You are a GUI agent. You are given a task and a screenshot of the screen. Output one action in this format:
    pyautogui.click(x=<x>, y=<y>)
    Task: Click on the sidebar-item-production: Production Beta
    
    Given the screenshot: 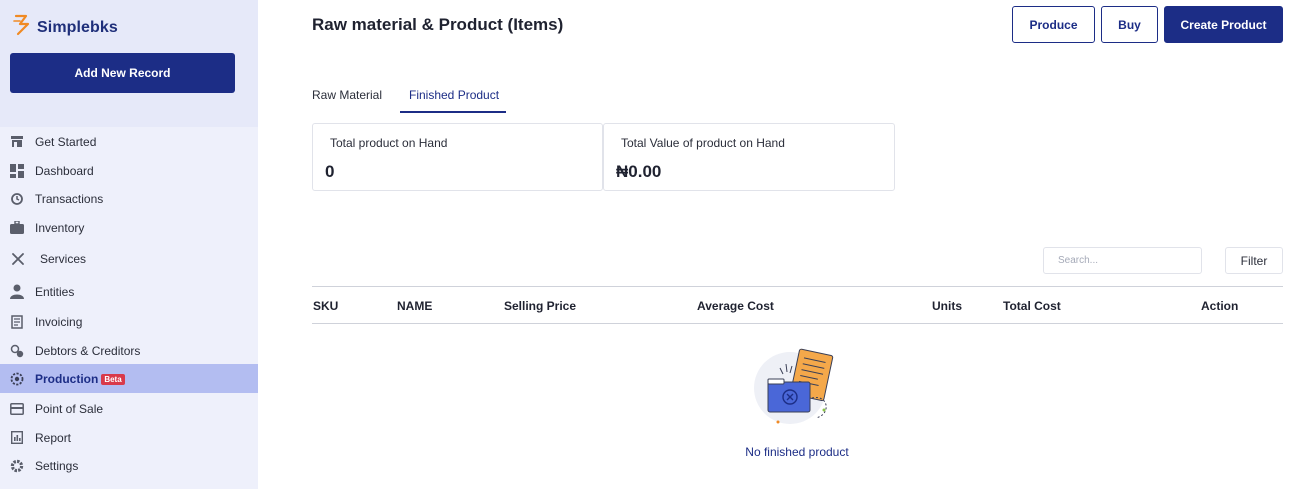 What is the action you would take?
    pyautogui.click(x=129, y=378)
    